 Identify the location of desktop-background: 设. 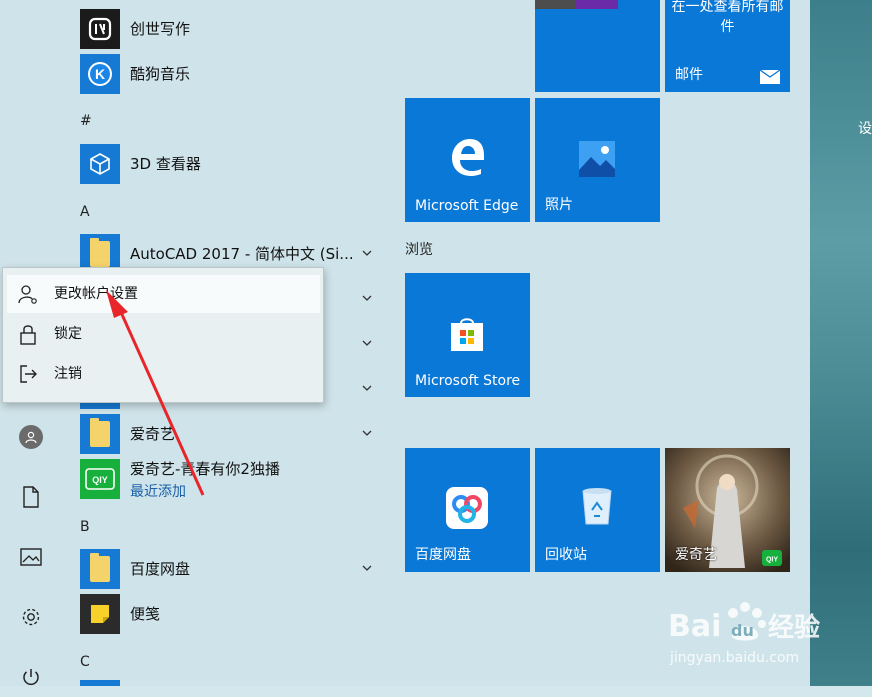
(841, 343).